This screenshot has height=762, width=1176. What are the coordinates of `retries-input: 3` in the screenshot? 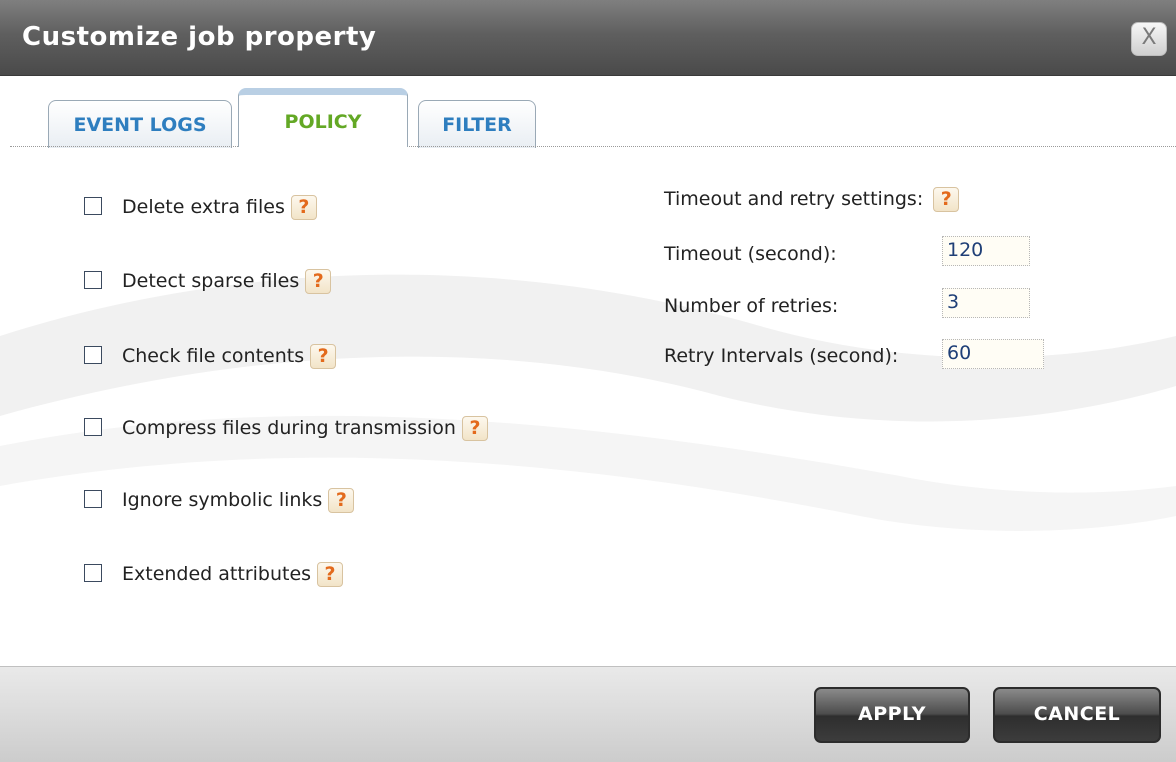 It's located at (986, 303).